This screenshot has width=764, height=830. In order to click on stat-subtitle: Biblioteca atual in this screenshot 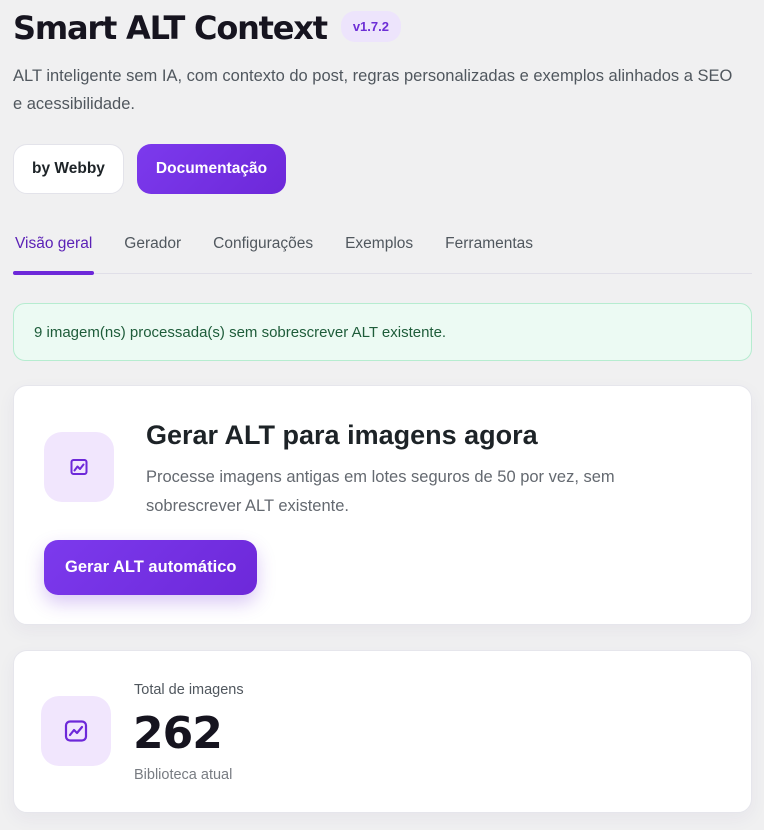, I will do `click(183, 775)`.